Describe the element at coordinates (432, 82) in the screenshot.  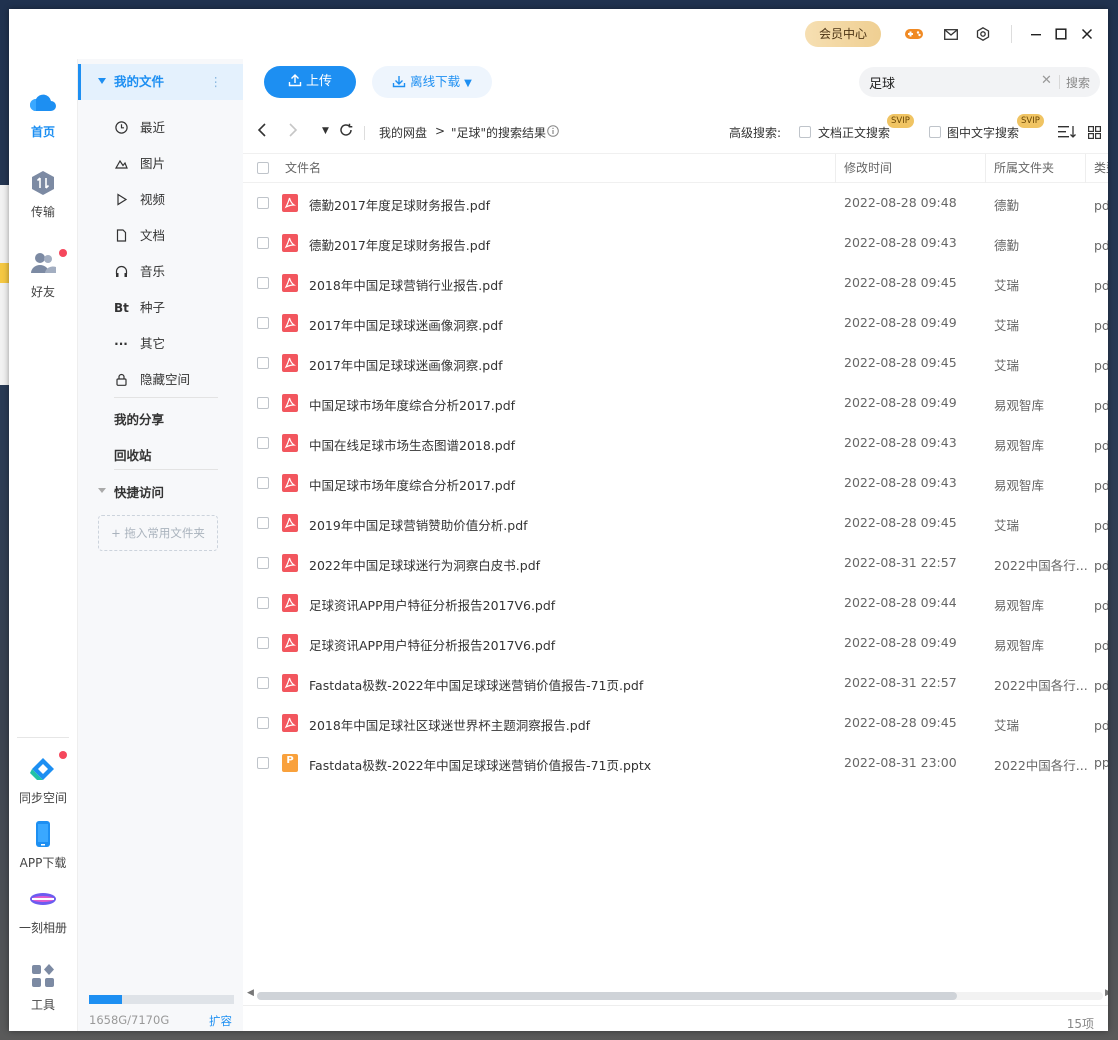
I see `offline-download-button: 离线下载 ▼` at that location.